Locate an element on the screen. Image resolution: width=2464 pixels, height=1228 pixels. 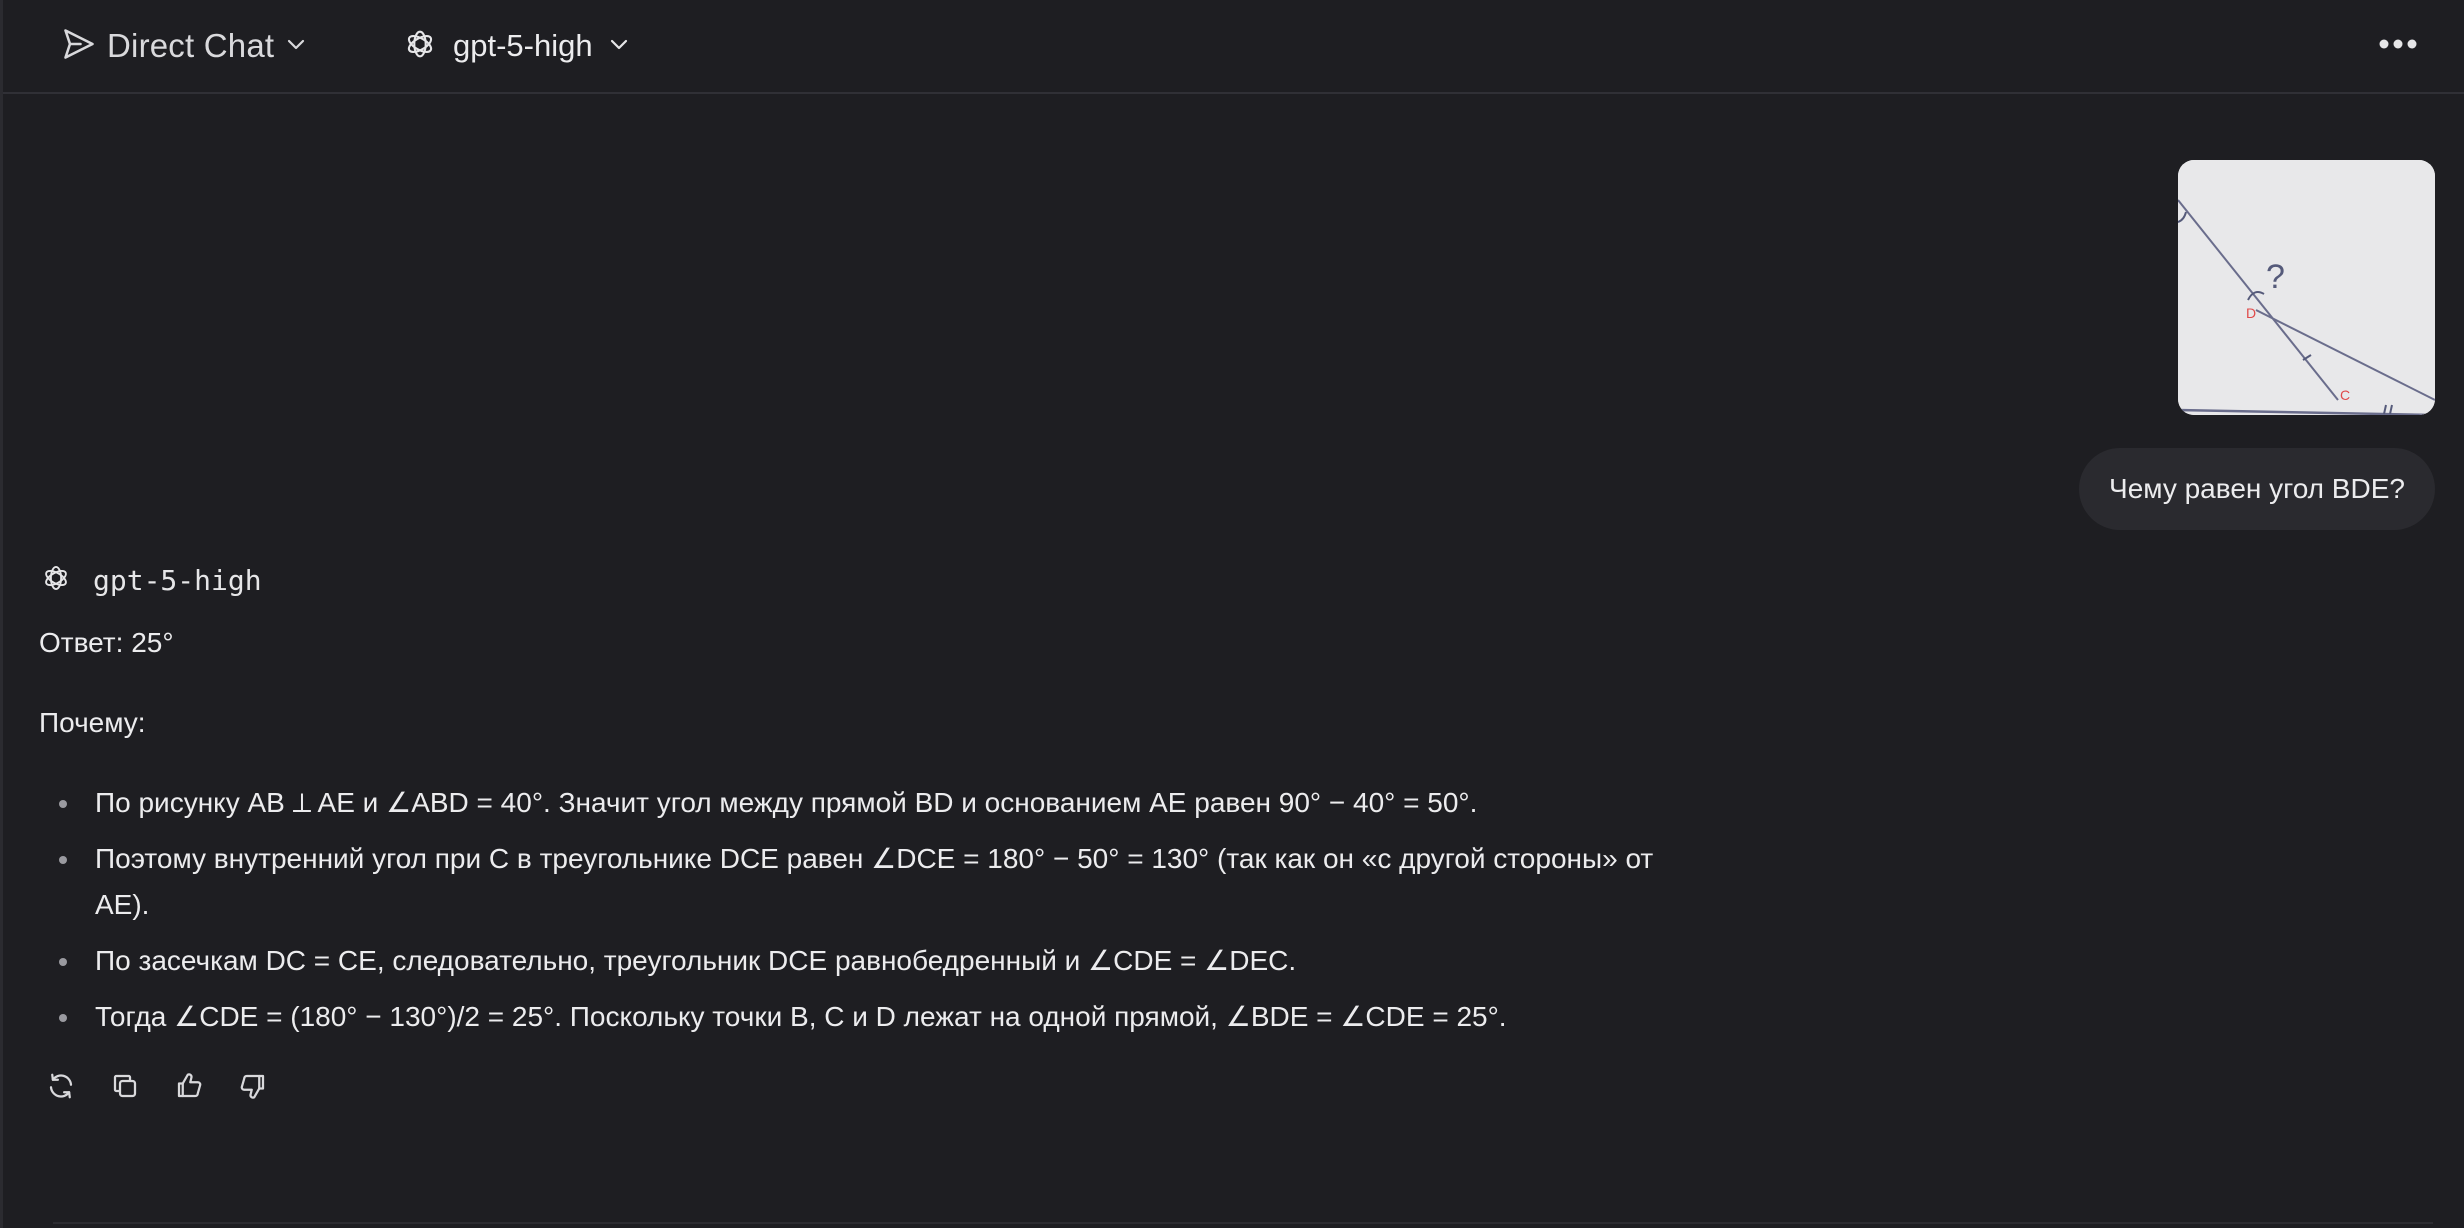
copy-icon is located at coordinates (125, 1088).